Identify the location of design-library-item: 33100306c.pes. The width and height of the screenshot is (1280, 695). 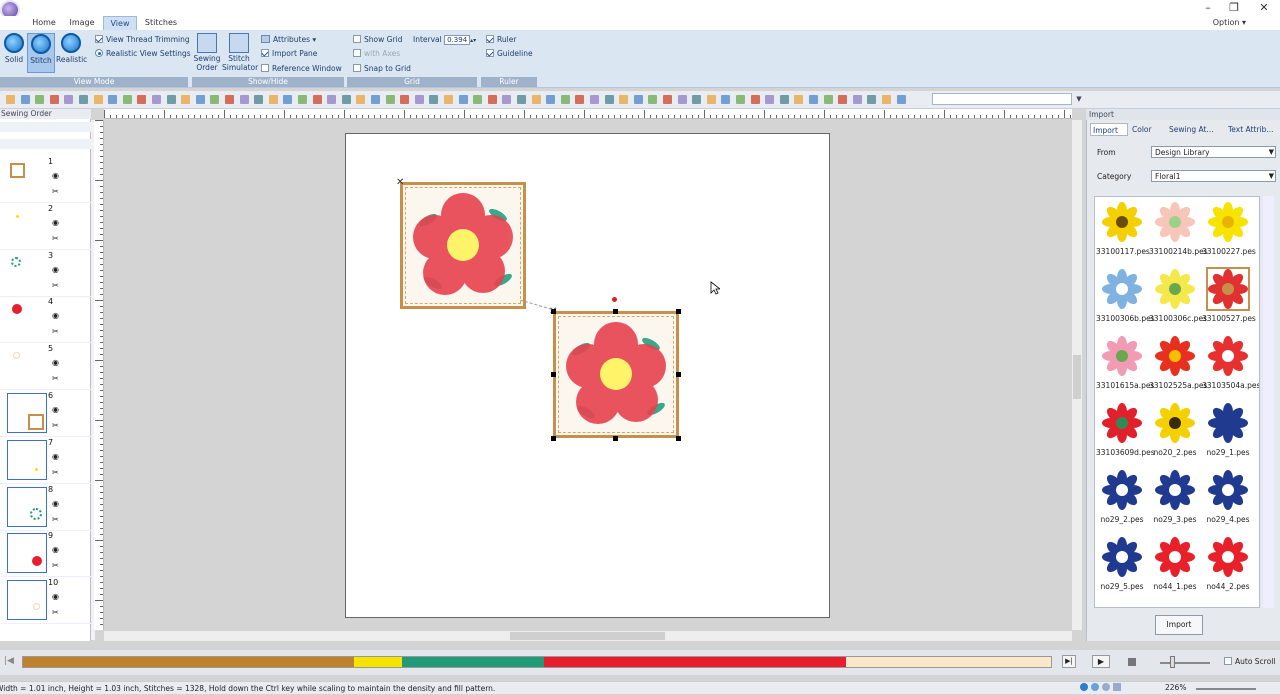
(1178, 297).